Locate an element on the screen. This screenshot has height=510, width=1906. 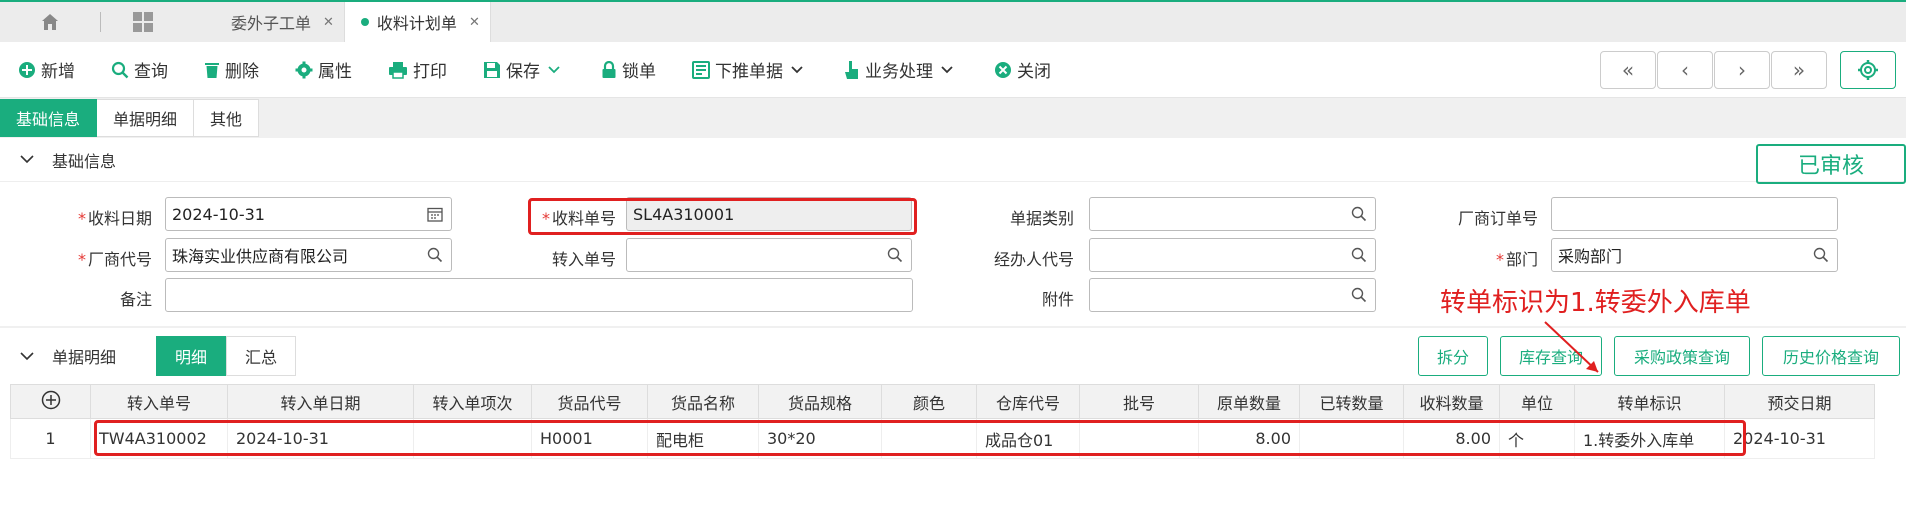
business-label: 业务处理 is located at coordinates (899, 72).